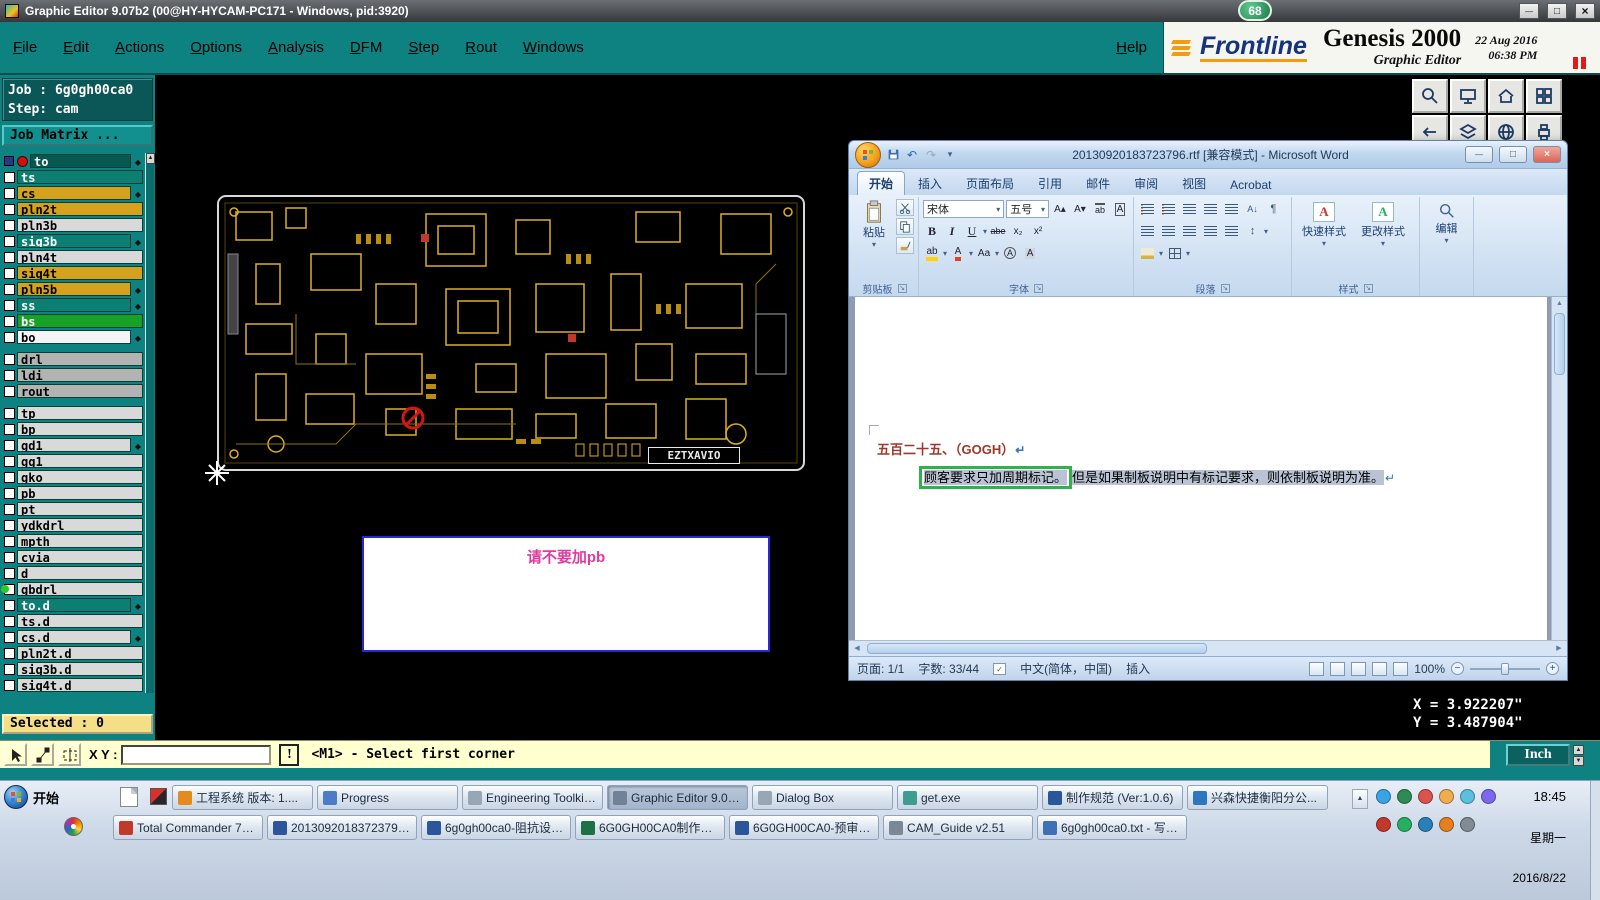 This screenshot has height=900, width=1600. I want to click on screen-view-button, so click(1468, 96).